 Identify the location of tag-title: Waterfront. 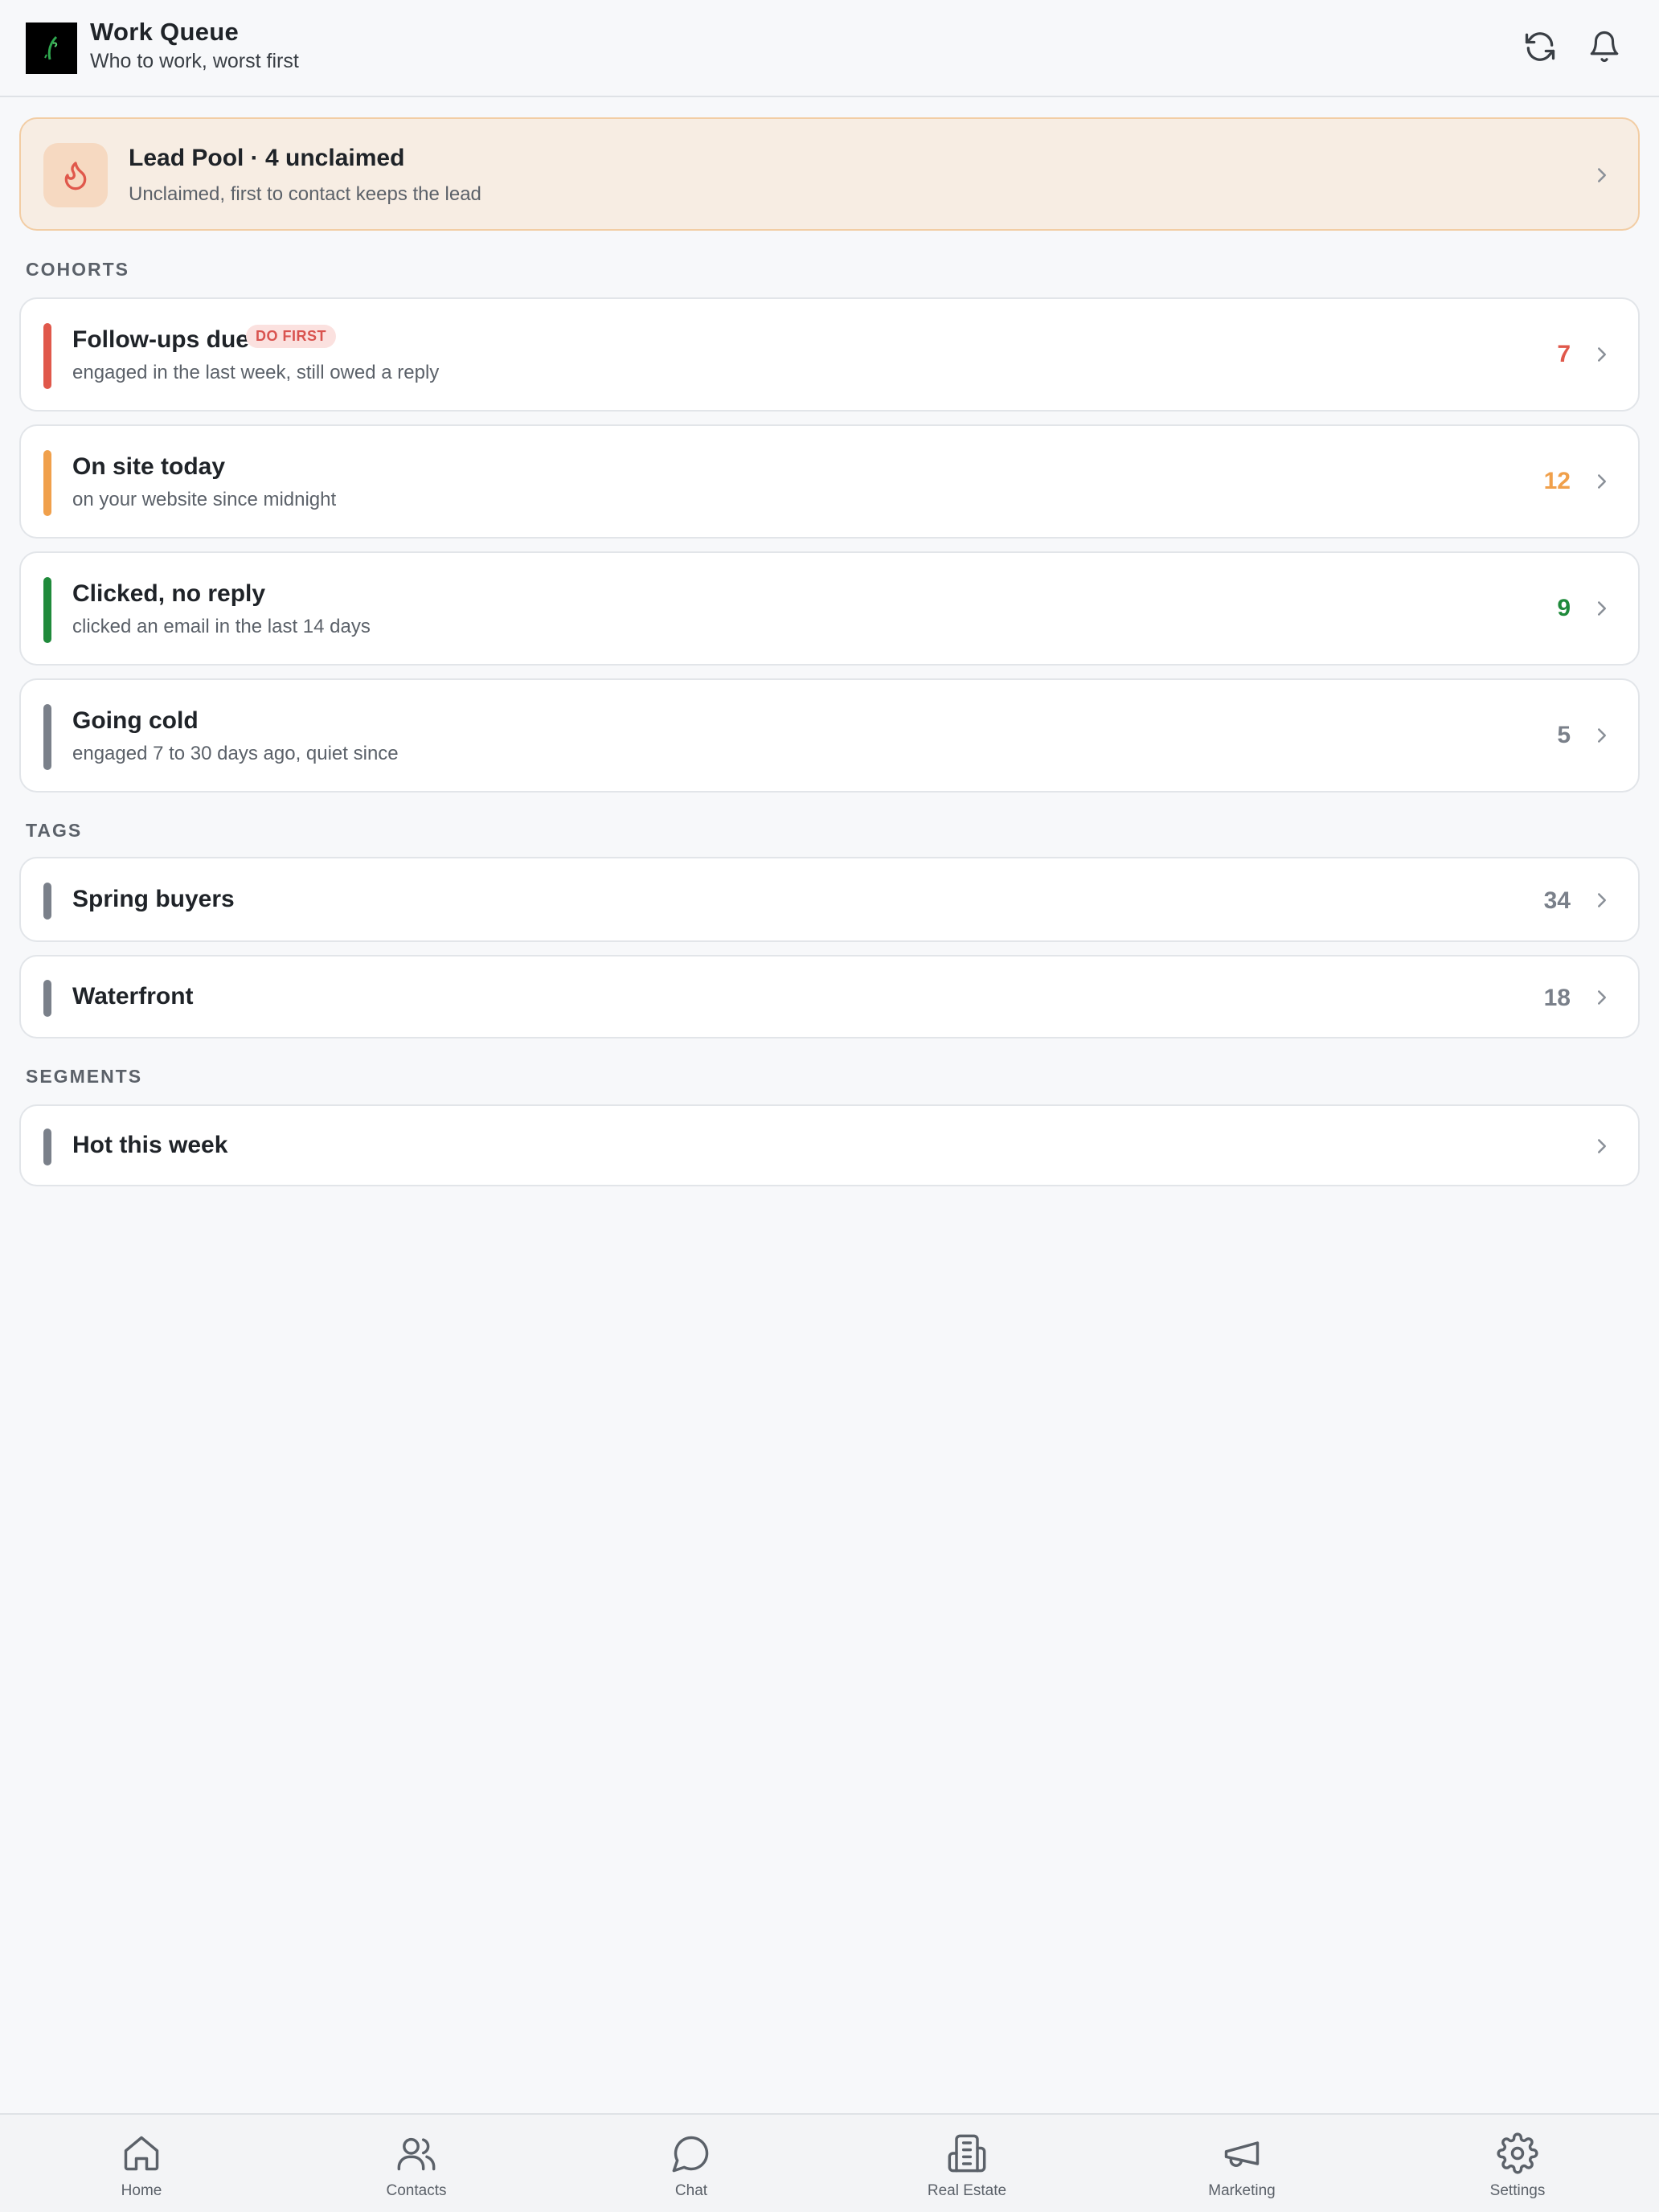
(133, 996).